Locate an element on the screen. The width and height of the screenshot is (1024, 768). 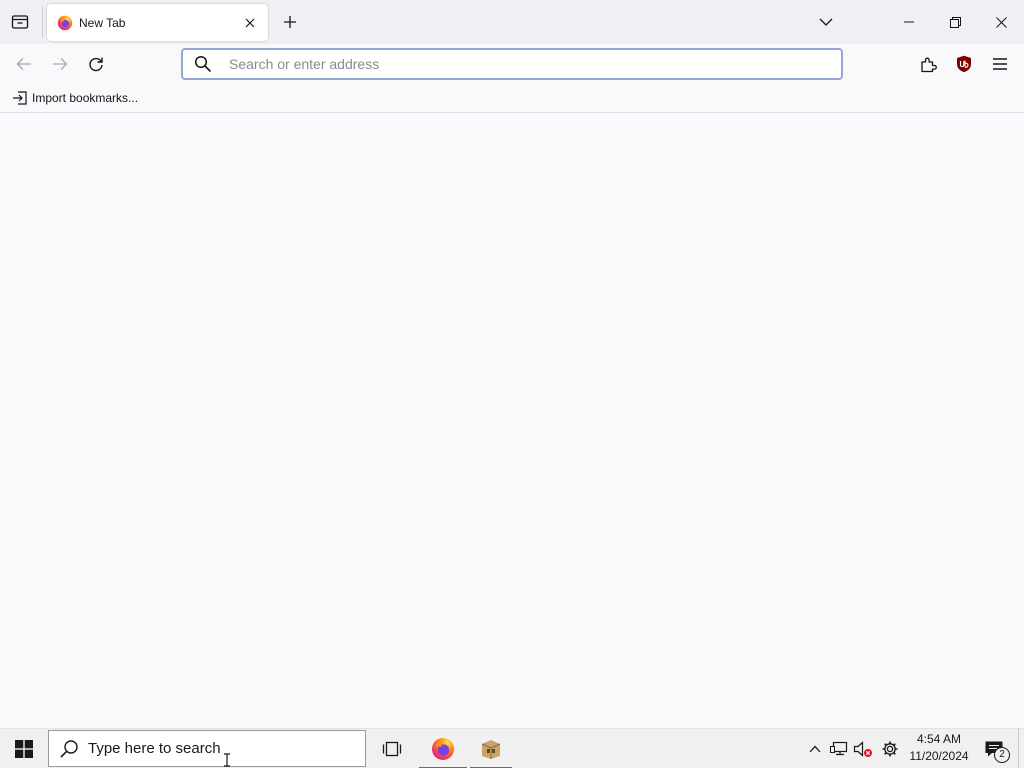
hamburger-menu-icon is located at coordinates (1000, 64).